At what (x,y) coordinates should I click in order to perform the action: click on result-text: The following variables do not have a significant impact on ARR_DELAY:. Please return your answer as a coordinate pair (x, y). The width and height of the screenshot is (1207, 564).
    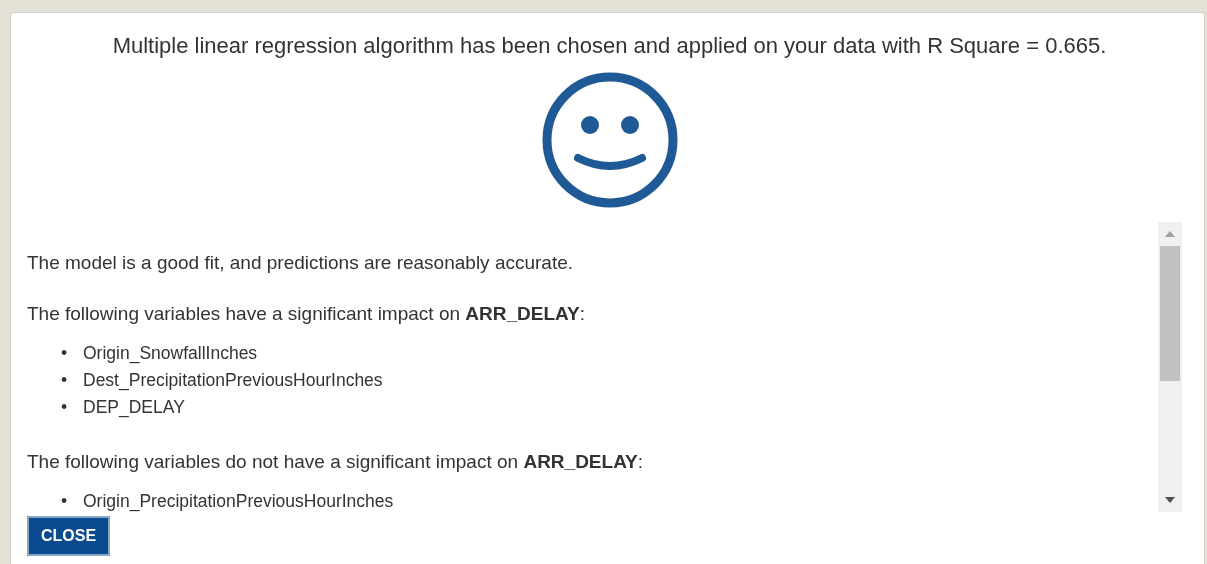
    Looking at the image, I should click on (336, 462).